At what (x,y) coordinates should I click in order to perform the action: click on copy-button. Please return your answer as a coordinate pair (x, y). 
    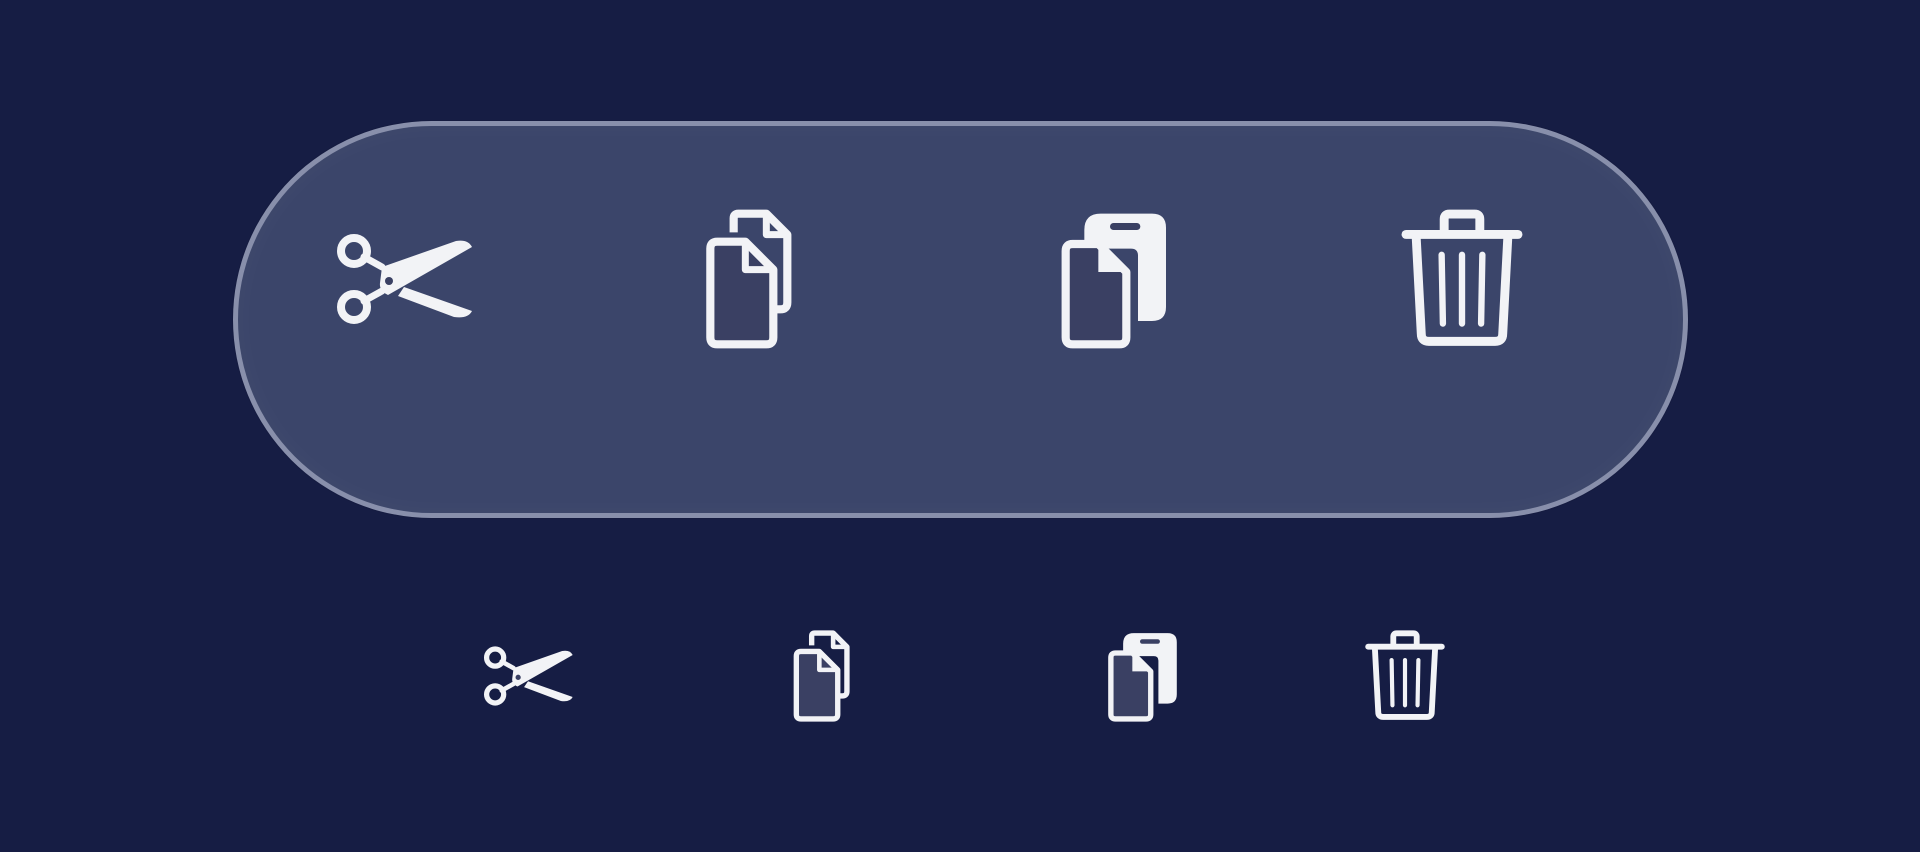
    Looking at the image, I should click on (757, 279).